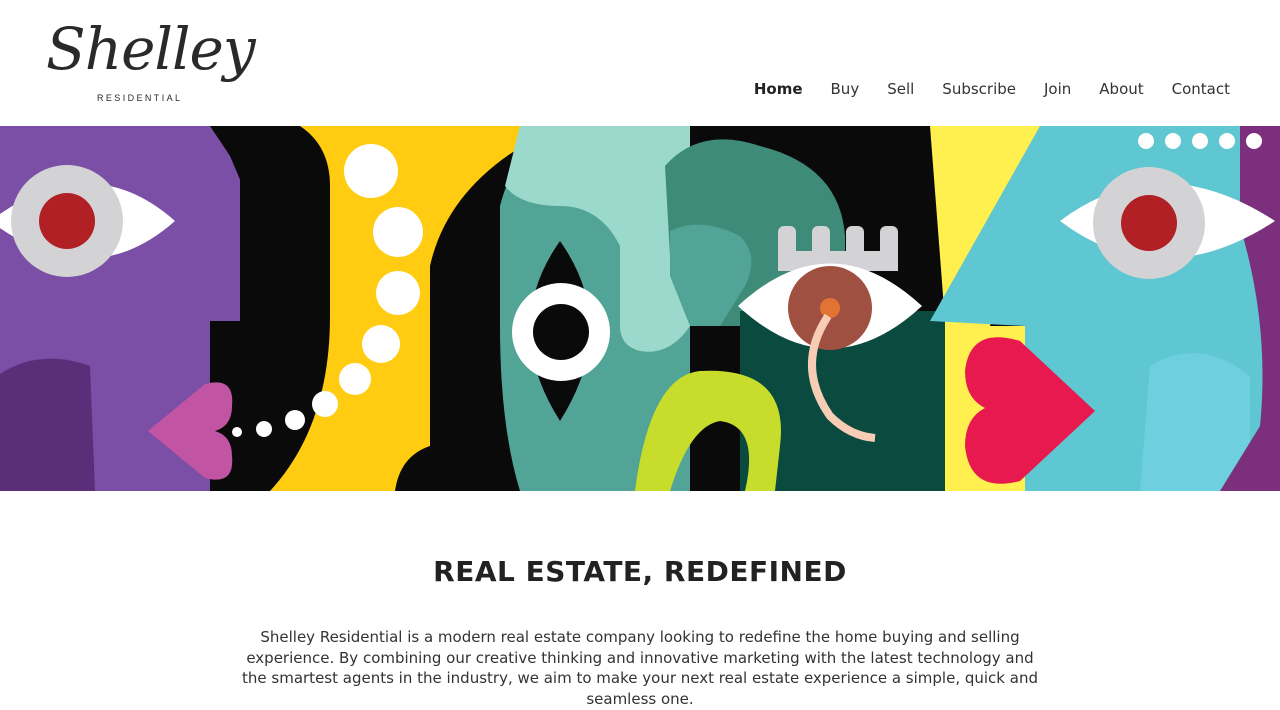 The height and width of the screenshot is (710, 1280). I want to click on nav-about: About, so click(1121, 89).